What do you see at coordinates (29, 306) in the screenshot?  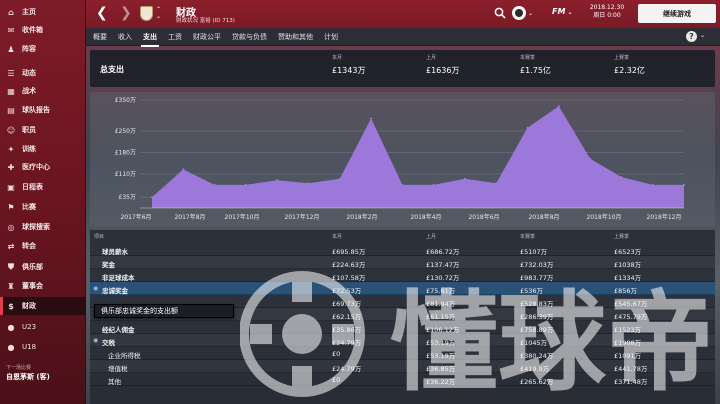 I see `sidebar-item-label: 财政` at bounding box center [29, 306].